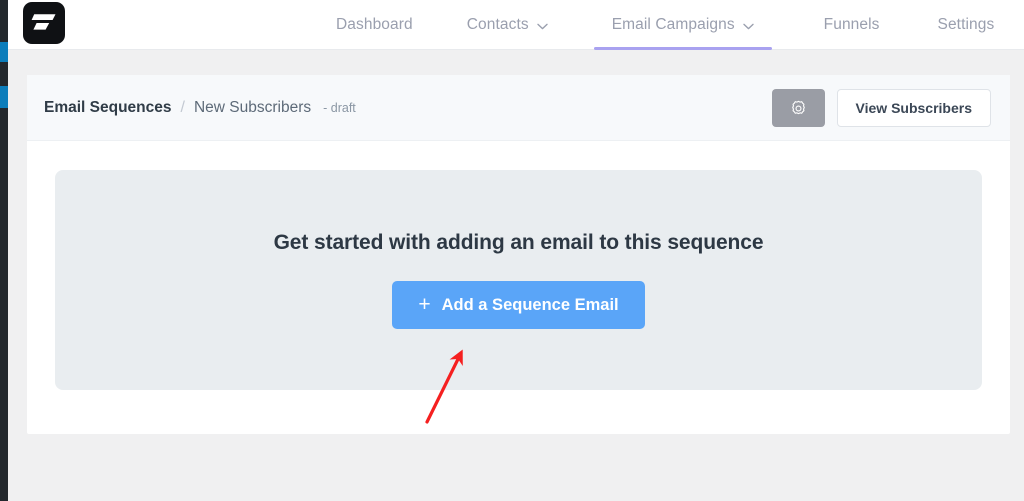  Describe the element at coordinates (252, 107) in the screenshot. I see `breadcrumb-current: New Subscribers` at that location.